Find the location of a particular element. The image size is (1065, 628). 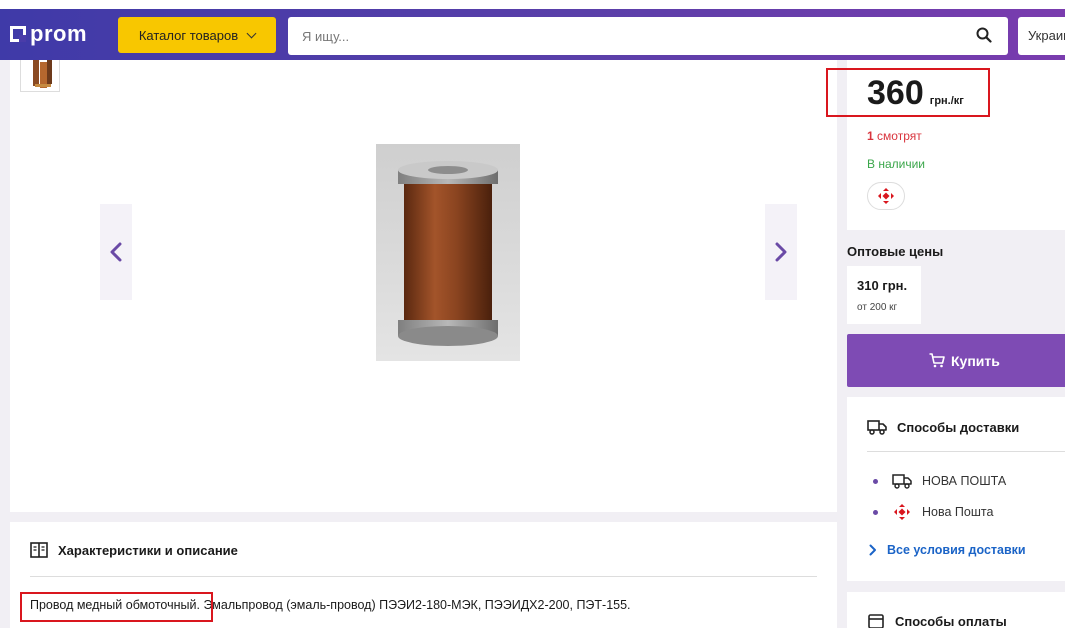

catalog-button: Каталог товаров is located at coordinates (197, 35).